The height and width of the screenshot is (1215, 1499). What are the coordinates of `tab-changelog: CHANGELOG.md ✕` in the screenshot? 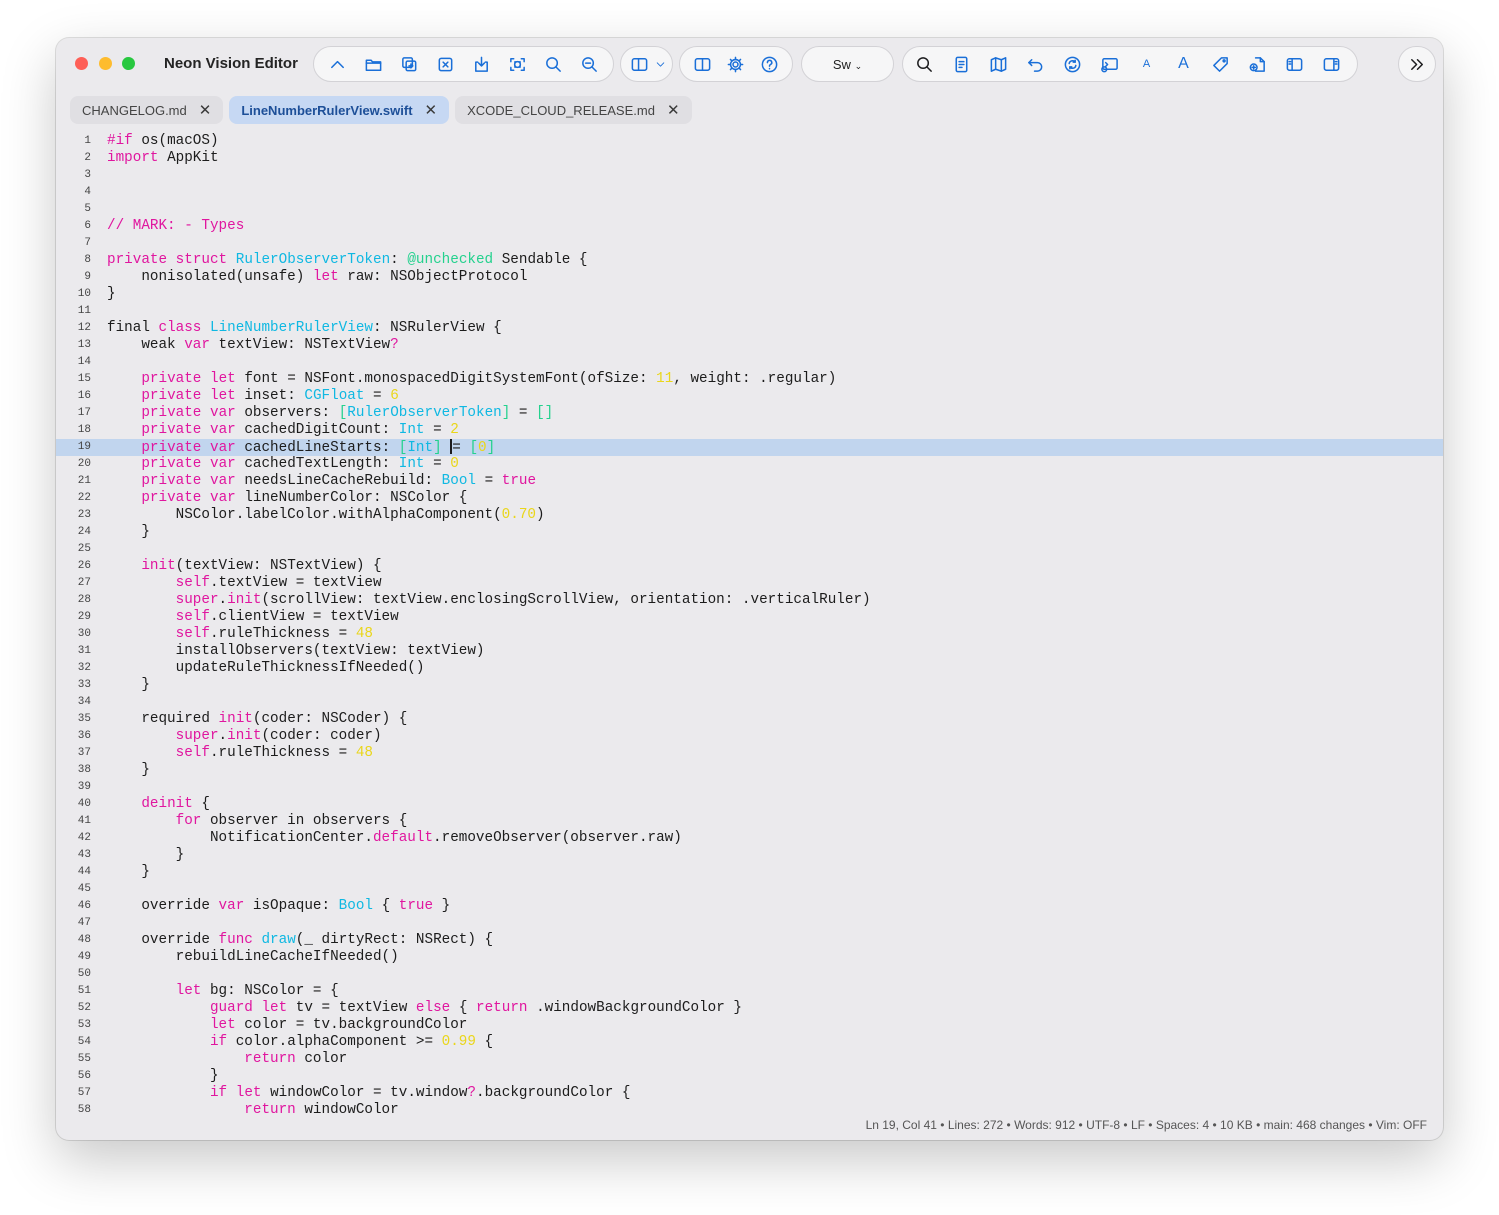 It's located at (147, 110).